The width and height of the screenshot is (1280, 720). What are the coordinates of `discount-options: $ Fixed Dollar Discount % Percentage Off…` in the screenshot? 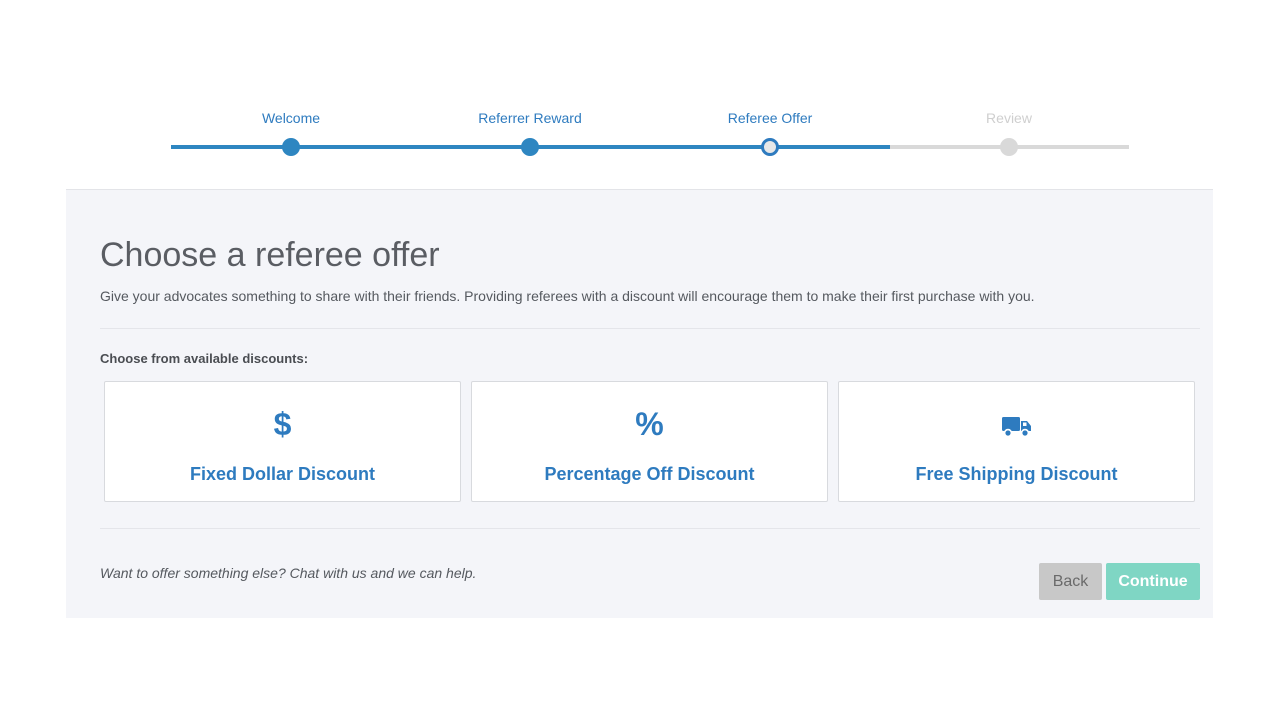 It's located at (650, 441).